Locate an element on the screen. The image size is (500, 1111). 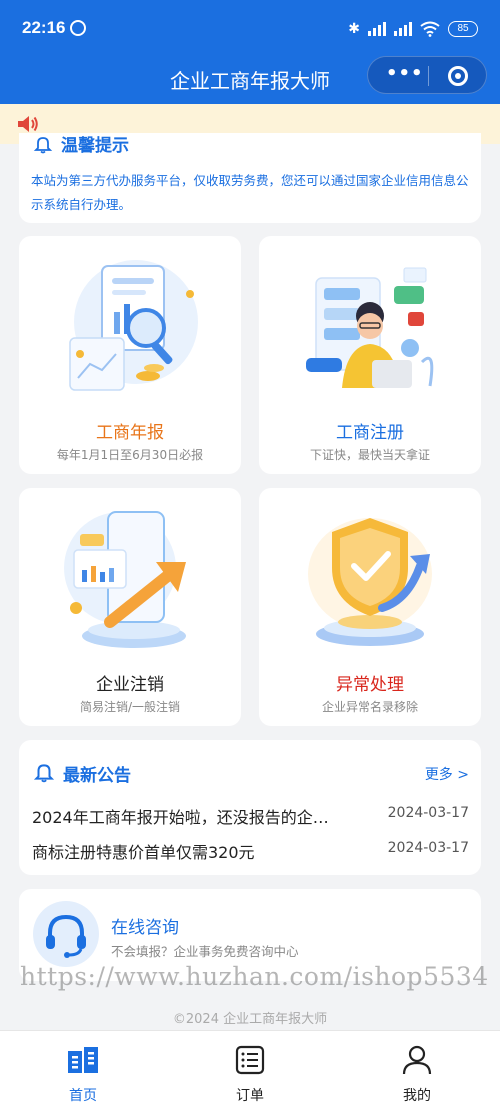
service-card-deregistration: 企业注销 简易注销/一般注销 is located at coordinates (130, 607).